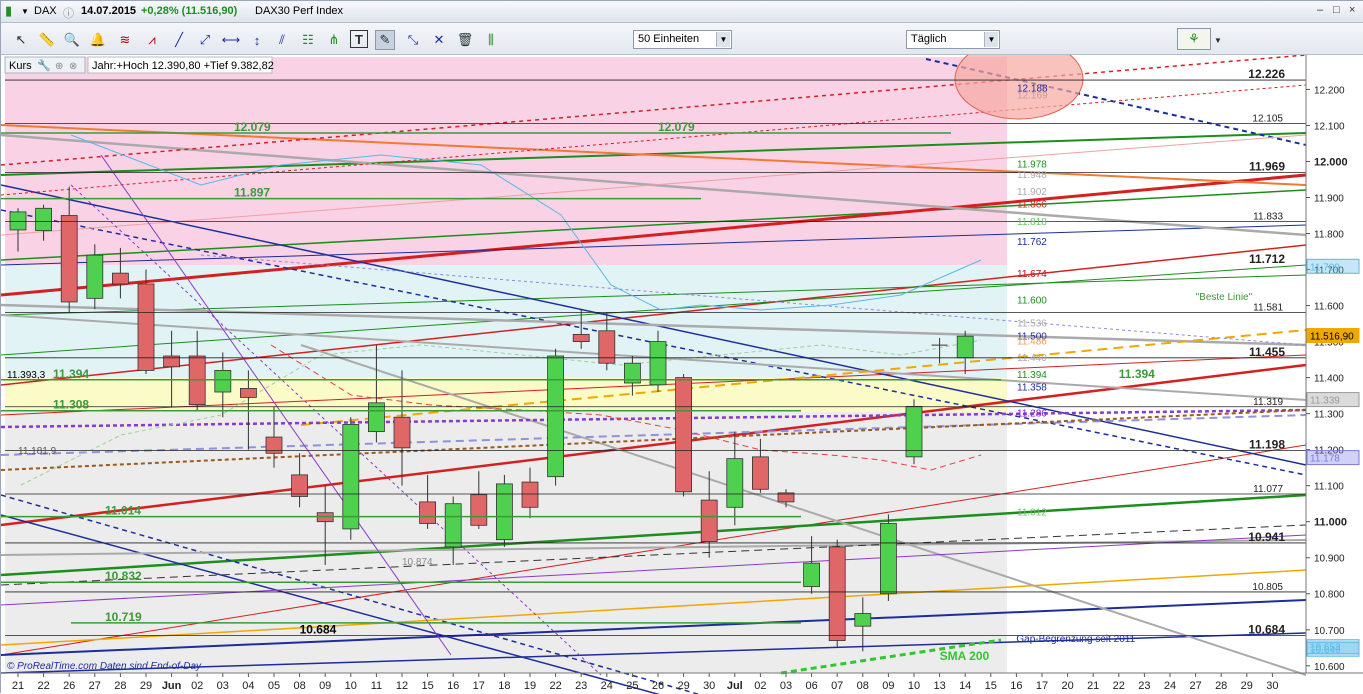 Image resolution: width=1363 pixels, height=694 pixels. Describe the element at coordinates (479, 686) in the screenshot. I see `x-tick-label: 17` at that location.